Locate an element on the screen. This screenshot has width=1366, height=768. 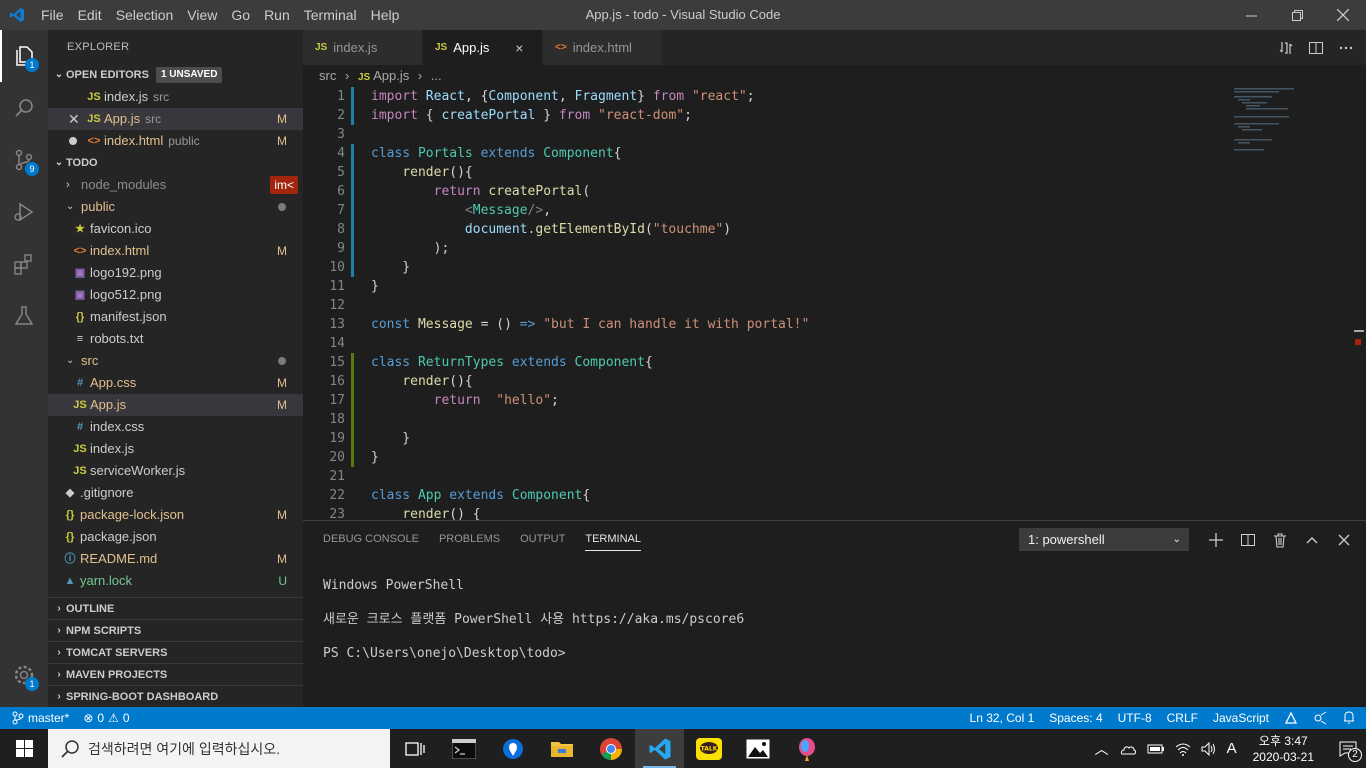
open-editor-item: <> index.html public M is located at coordinates (175, 141).